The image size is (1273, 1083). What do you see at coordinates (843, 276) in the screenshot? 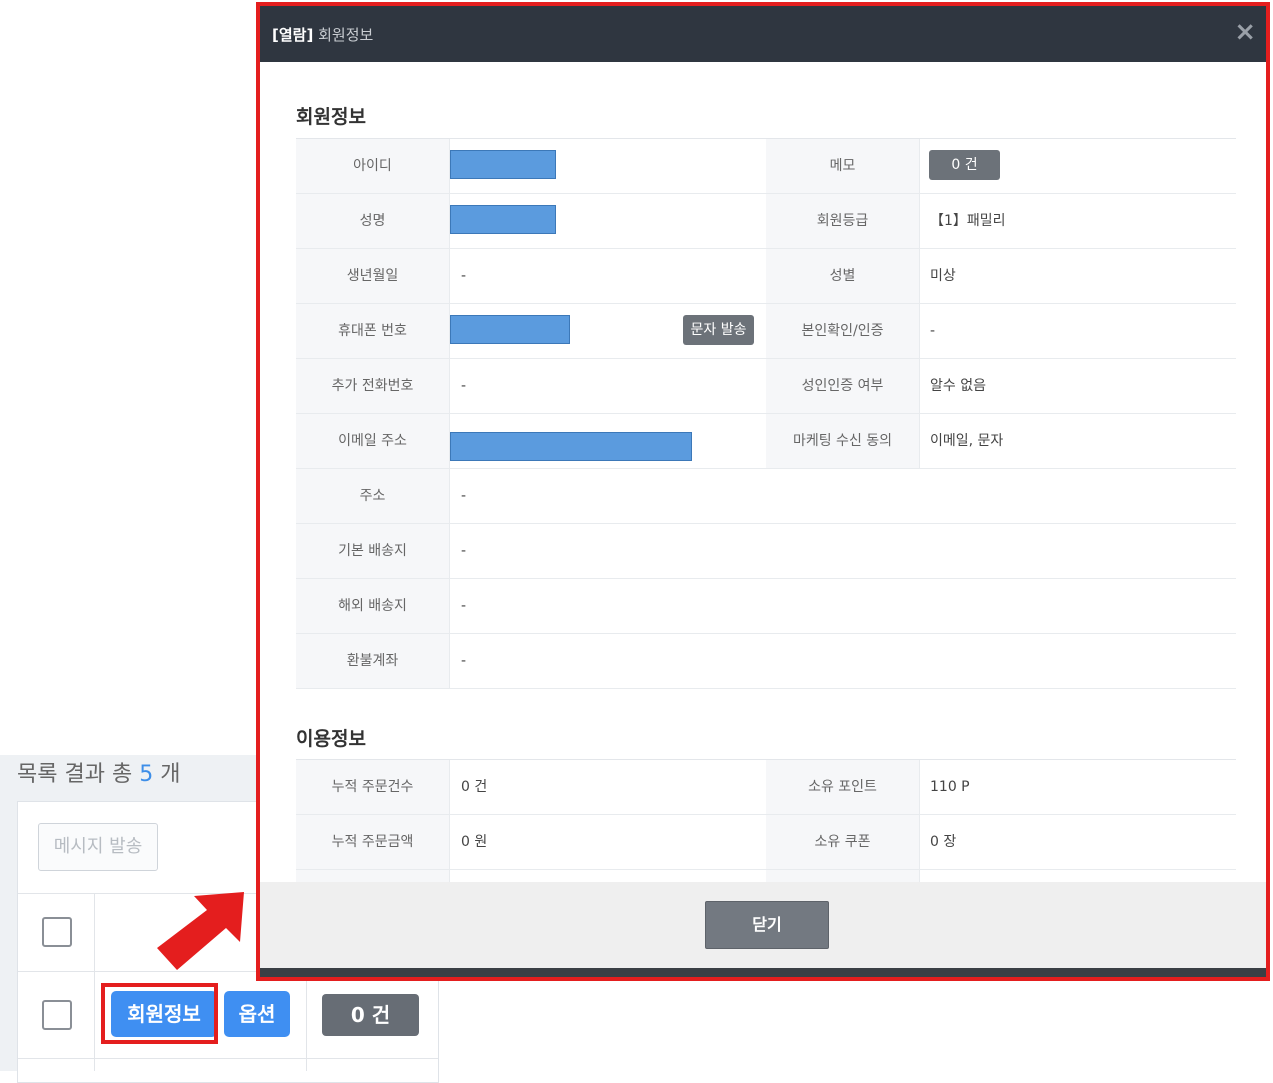
I see `gender-label: 성별` at bounding box center [843, 276].